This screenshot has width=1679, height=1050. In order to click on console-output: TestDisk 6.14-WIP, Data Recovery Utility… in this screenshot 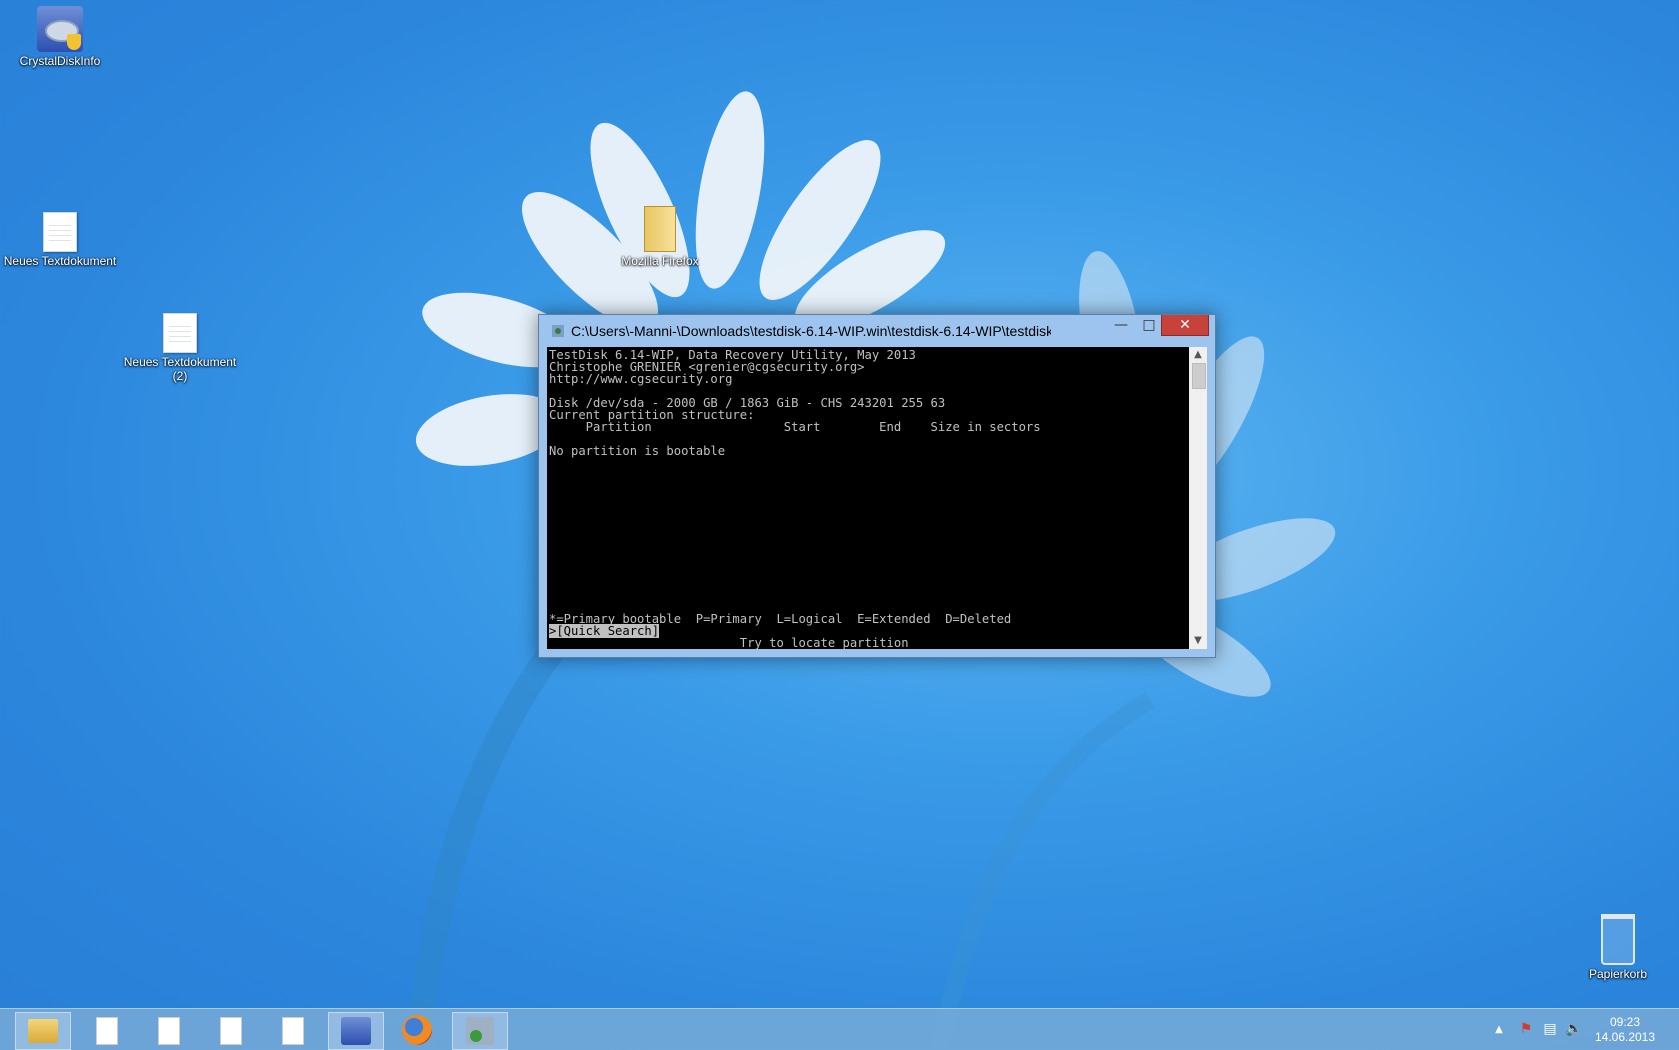, I will do `click(868, 498)`.